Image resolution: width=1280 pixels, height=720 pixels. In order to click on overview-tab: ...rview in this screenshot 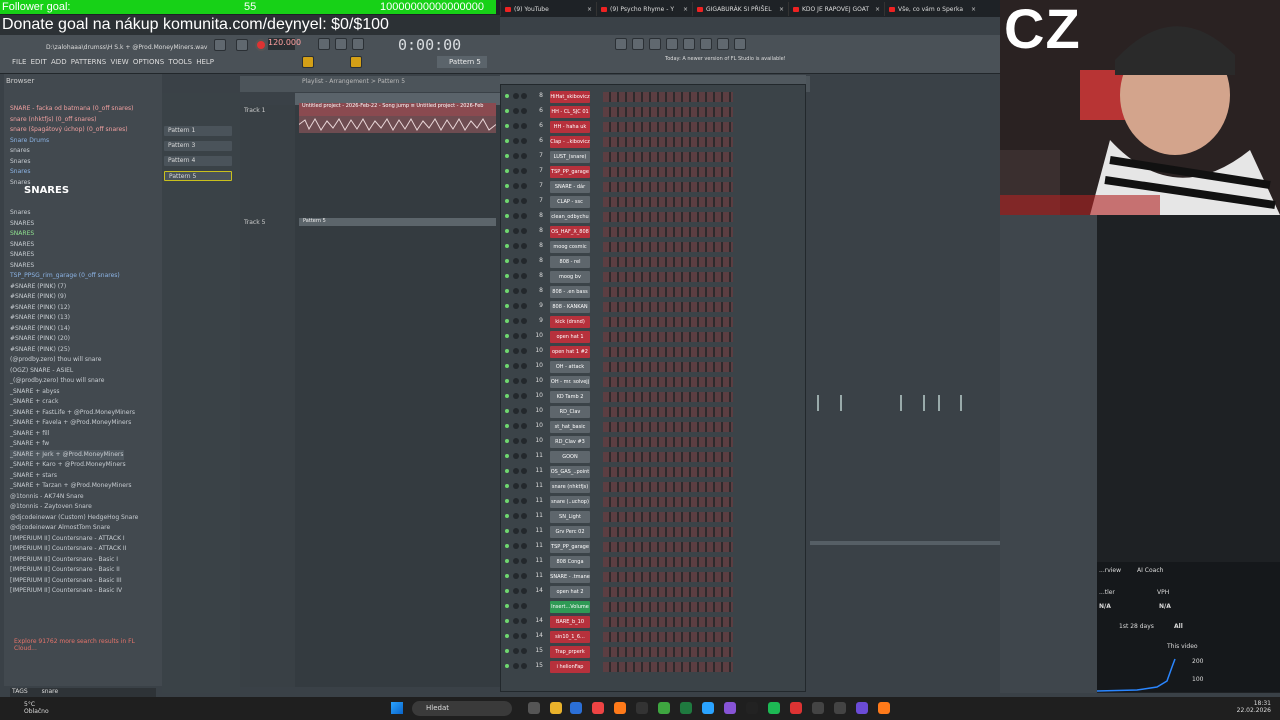, I will do `click(1110, 570)`.